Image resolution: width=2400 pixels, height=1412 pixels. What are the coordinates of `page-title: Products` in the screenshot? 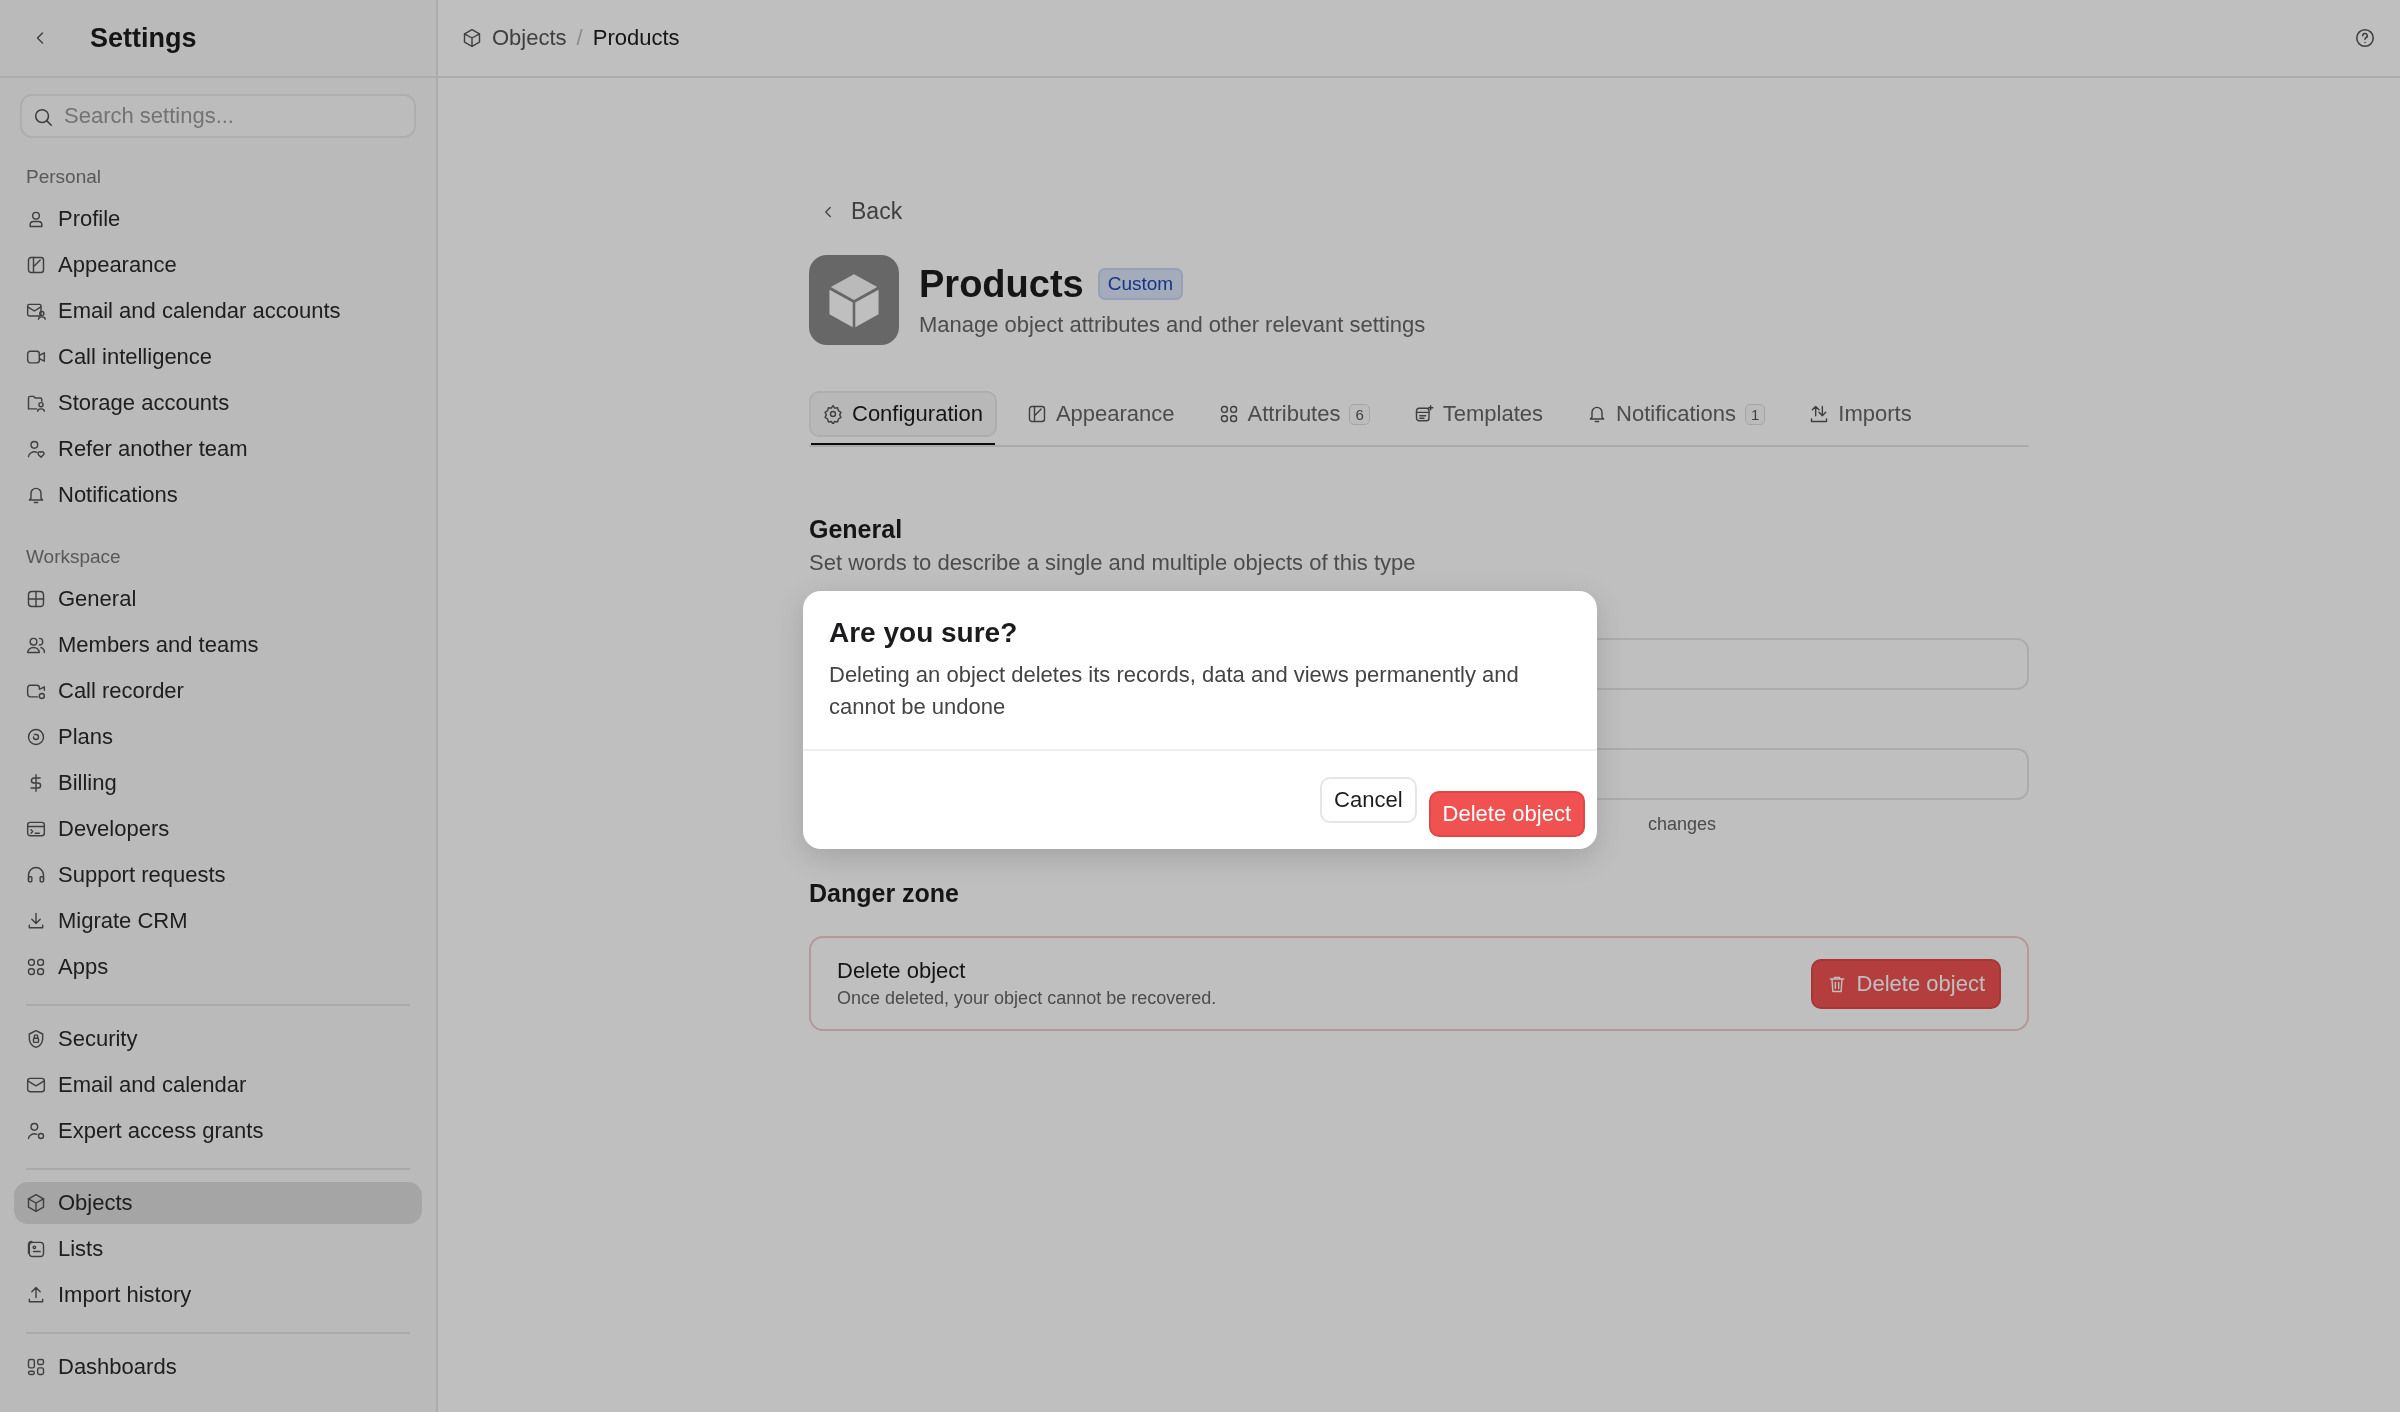 It's located at (1001, 284).